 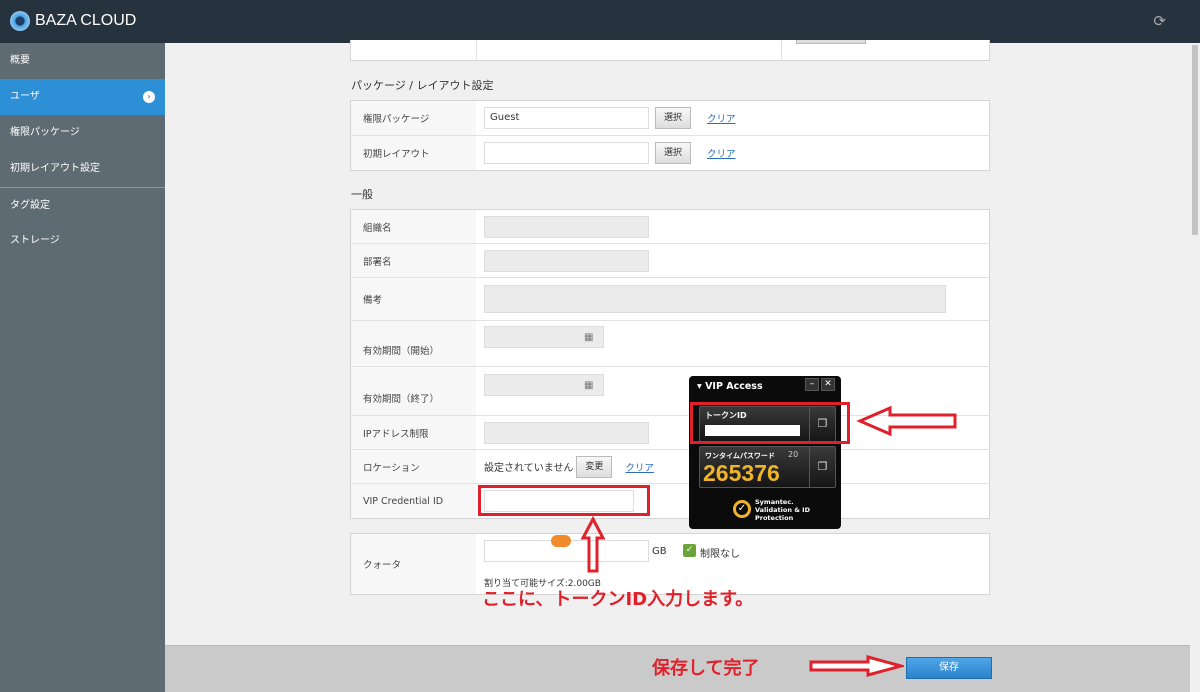 What do you see at coordinates (20, 21) in the screenshot?
I see `baza-logo-icon` at bounding box center [20, 21].